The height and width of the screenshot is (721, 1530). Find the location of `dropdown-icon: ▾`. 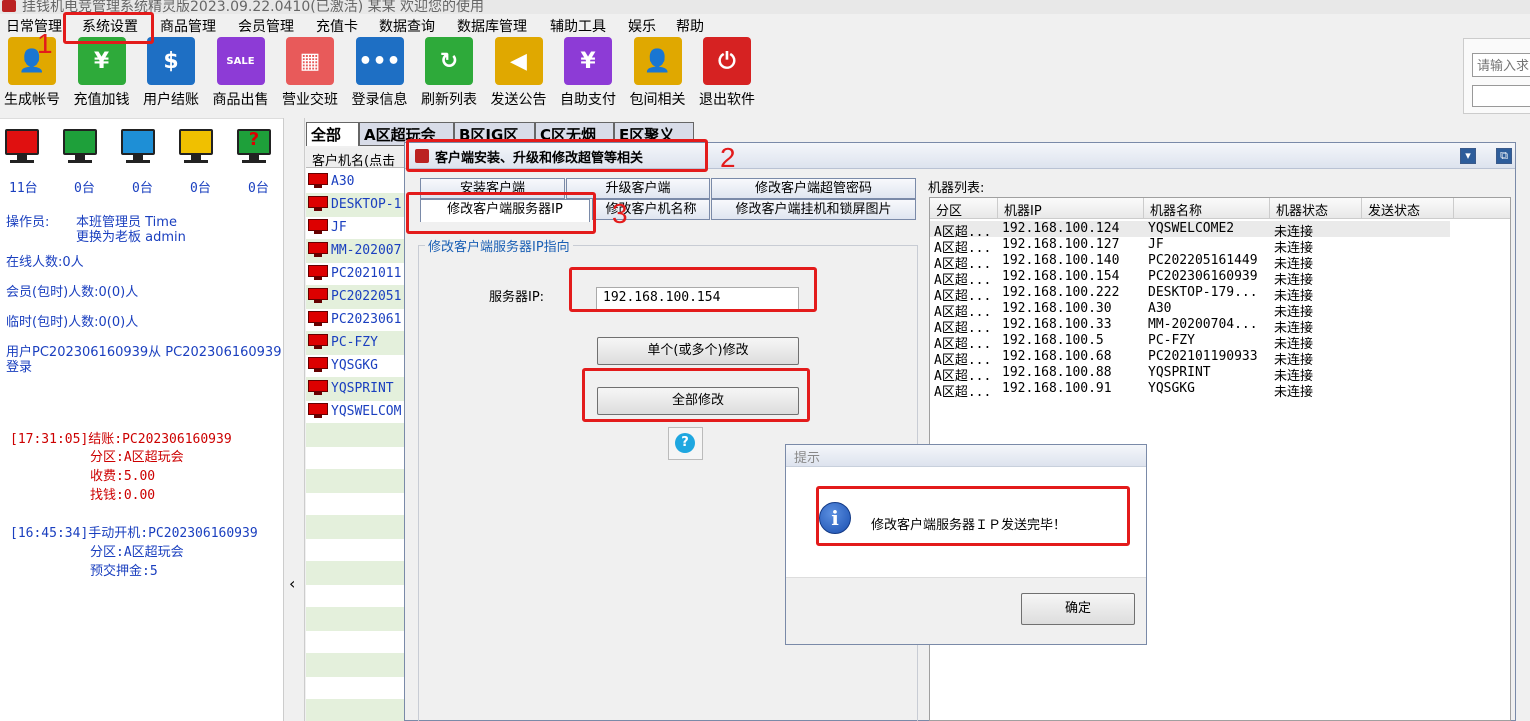

dropdown-icon: ▾ is located at coordinates (1468, 156).